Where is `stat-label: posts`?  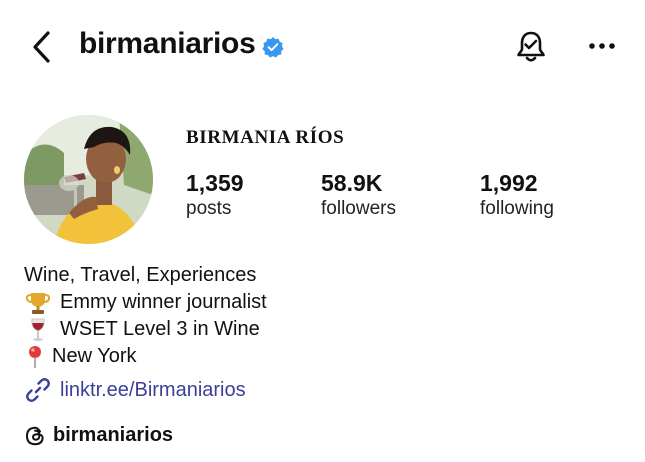 stat-label: posts is located at coordinates (209, 208).